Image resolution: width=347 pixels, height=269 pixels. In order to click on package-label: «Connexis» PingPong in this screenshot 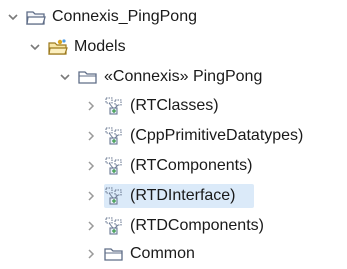, I will do `click(183, 76)`.